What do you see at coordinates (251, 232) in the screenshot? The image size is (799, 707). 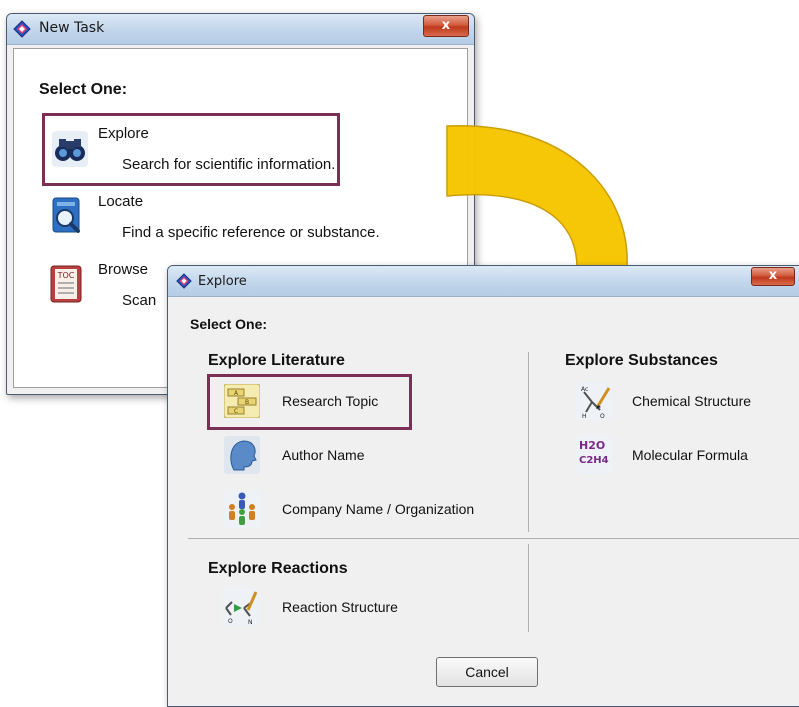 I see `locate-description: Find a specific reference or substance.` at bounding box center [251, 232].